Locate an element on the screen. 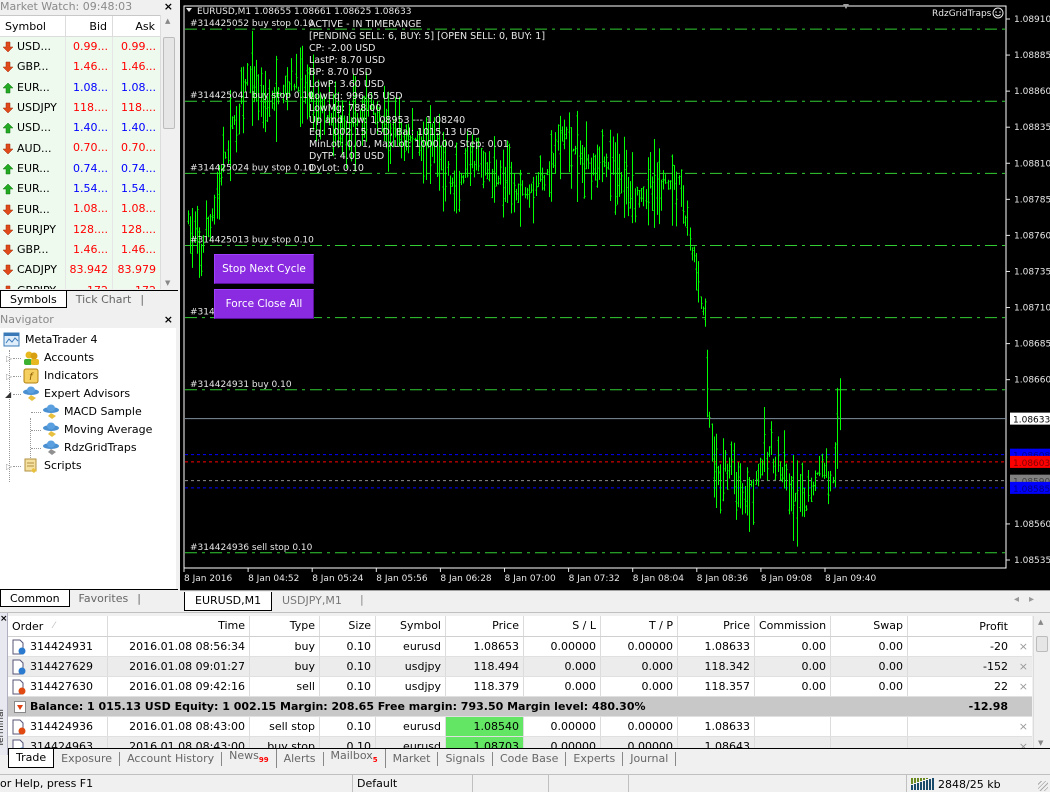 The image size is (1050, 792). tab-usdjpy-m1: USDJPY,M1 is located at coordinates (312, 601).